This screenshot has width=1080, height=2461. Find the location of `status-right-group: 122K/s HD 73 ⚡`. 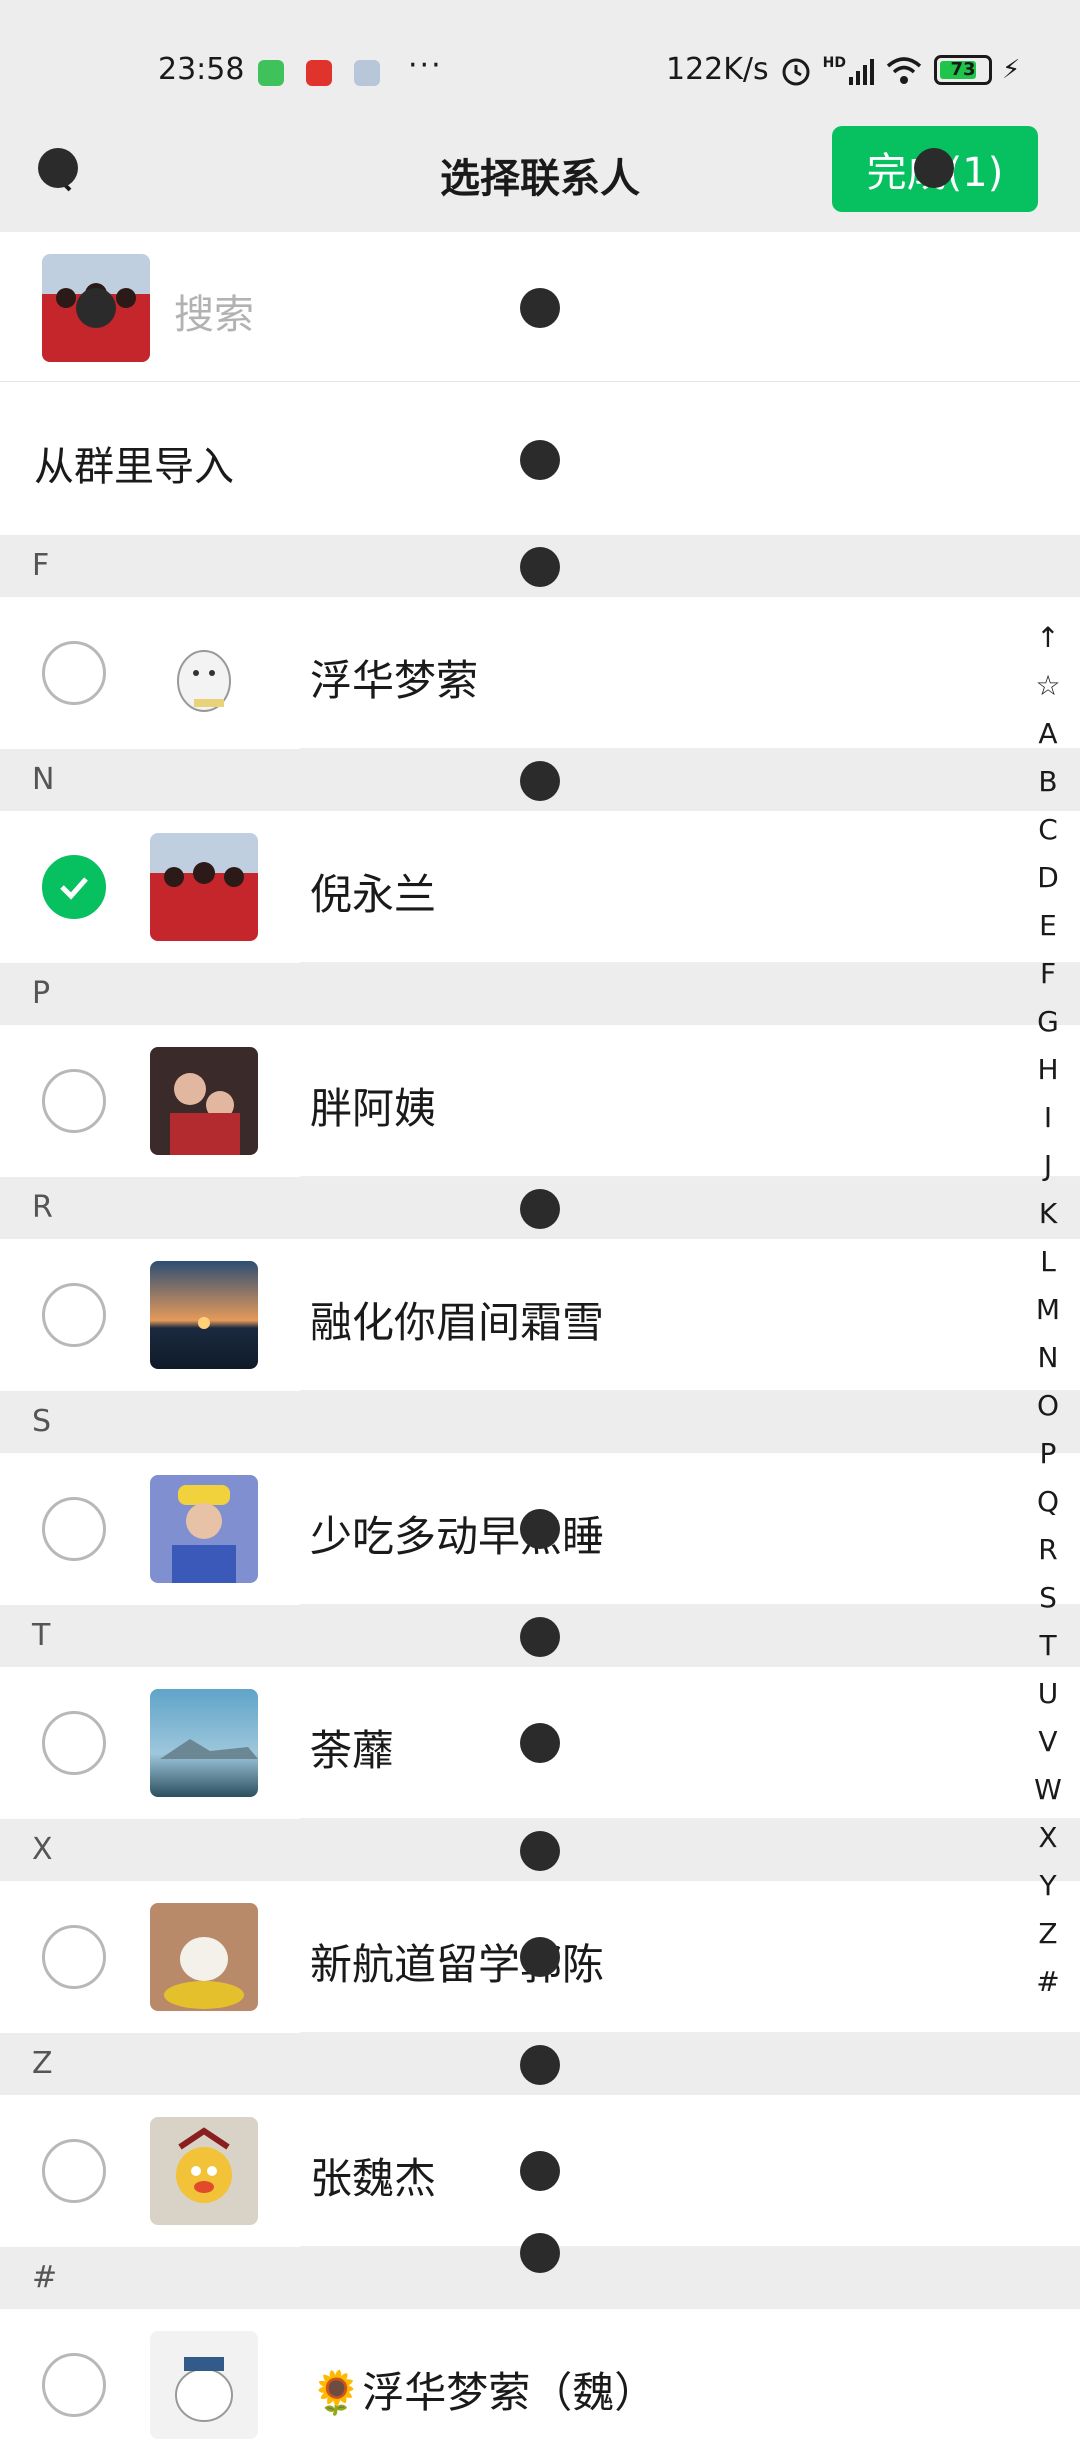

status-right-group: 122K/s HD 73 ⚡ is located at coordinates (843, 69).